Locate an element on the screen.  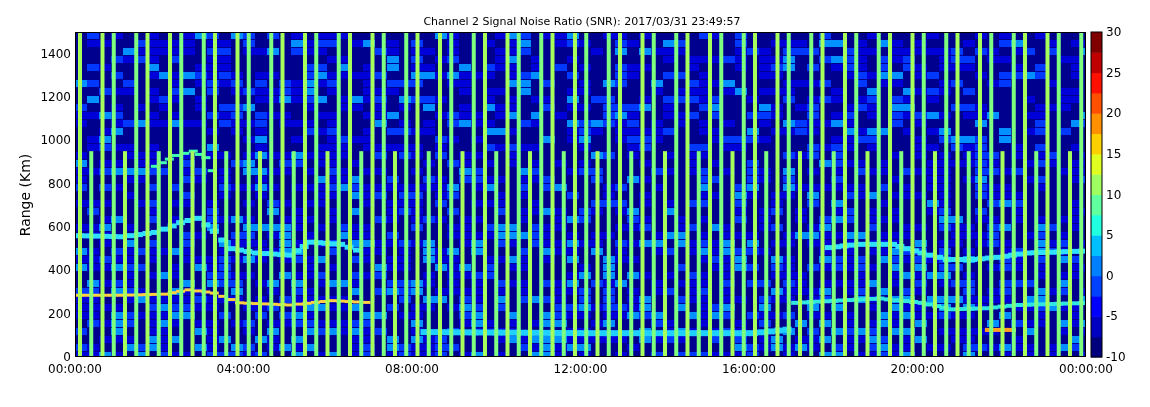
tick-label: 5 is located at coordinates (1110, 235).